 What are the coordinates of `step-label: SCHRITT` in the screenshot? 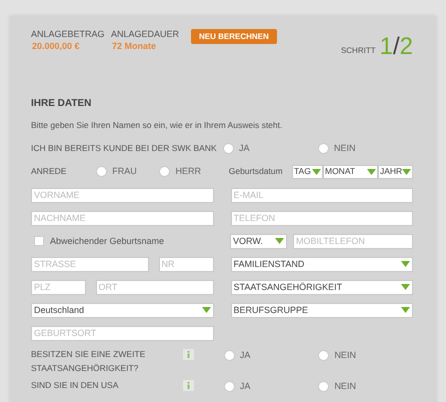 It's located at (358, 51).